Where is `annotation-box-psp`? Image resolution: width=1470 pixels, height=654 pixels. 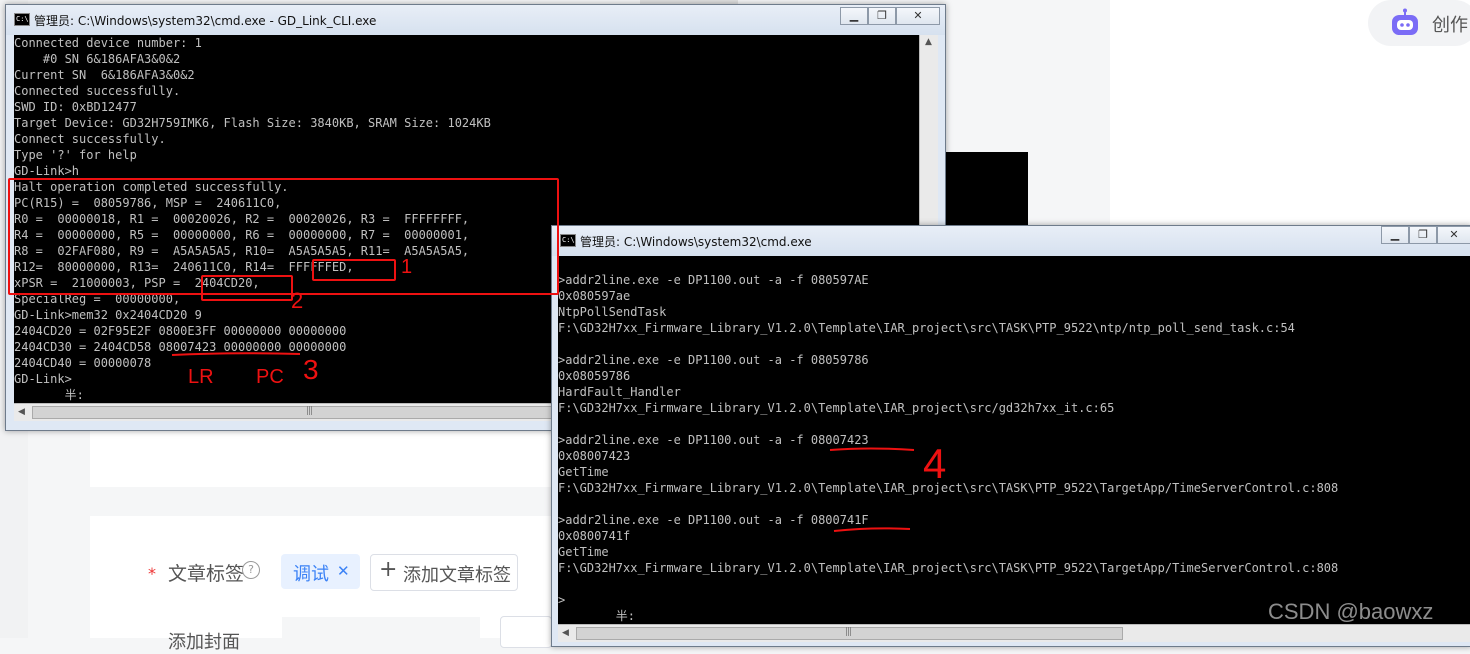 annotation-box-psp is located at coordinates (247, 288).